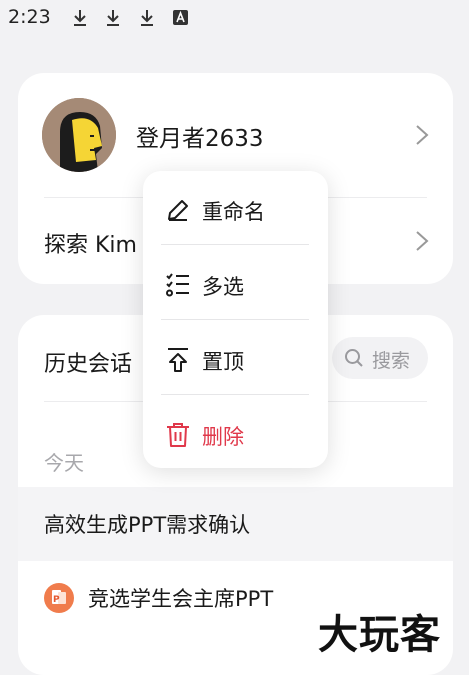 This screenshot has height=675, width=469. I want to click on menu-pin-top: 置顶, so click(235, 360).